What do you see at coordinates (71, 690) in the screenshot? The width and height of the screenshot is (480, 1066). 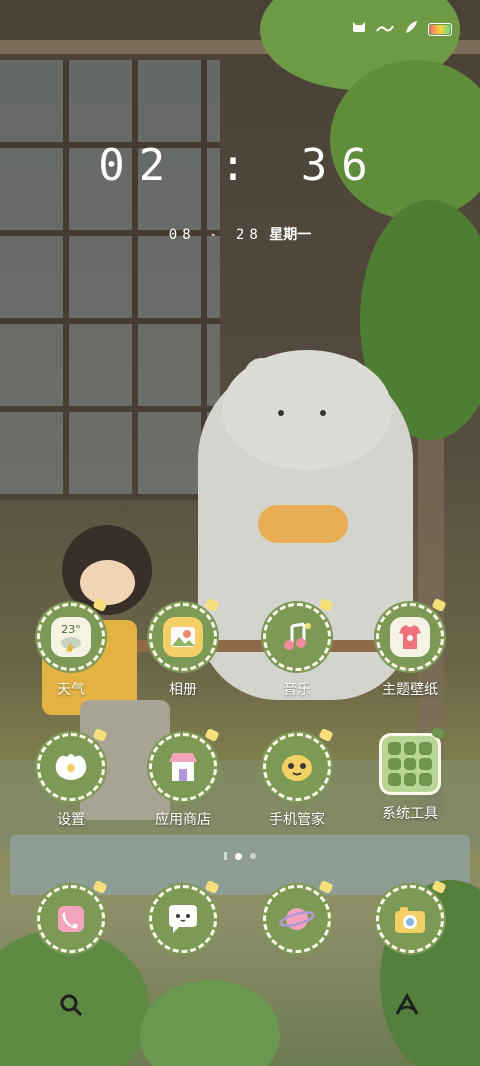 I see `app-label: 天气` at bounding box center [71, 690].